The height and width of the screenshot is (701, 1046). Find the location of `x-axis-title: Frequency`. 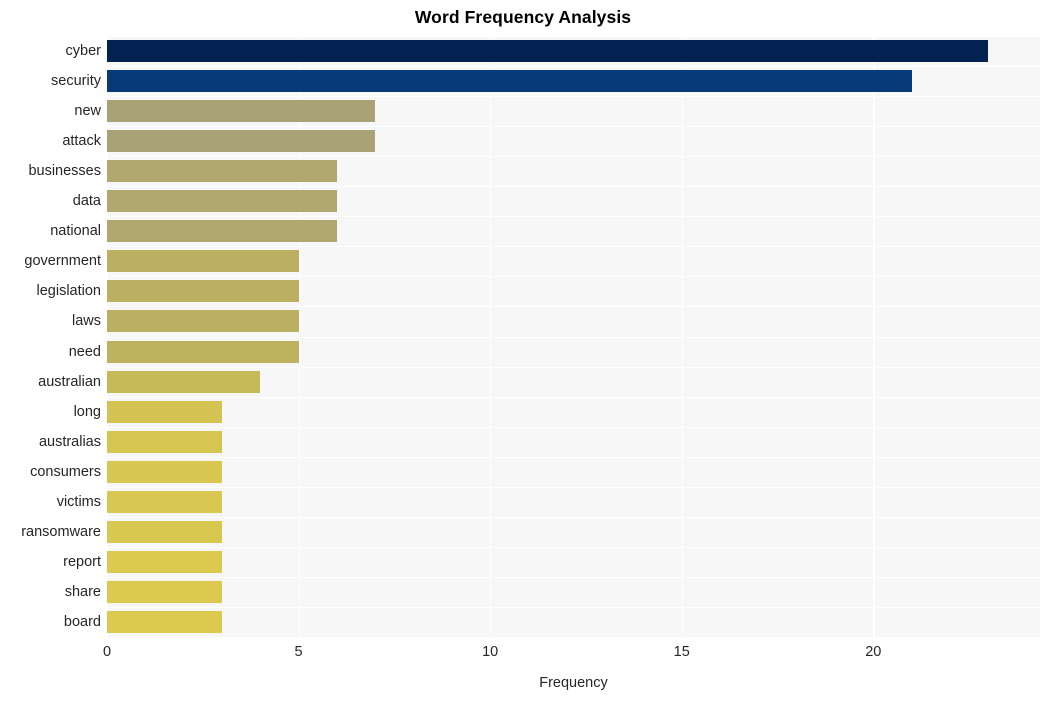

x-axis-title: Frequency is located at coordinates (573, 683).